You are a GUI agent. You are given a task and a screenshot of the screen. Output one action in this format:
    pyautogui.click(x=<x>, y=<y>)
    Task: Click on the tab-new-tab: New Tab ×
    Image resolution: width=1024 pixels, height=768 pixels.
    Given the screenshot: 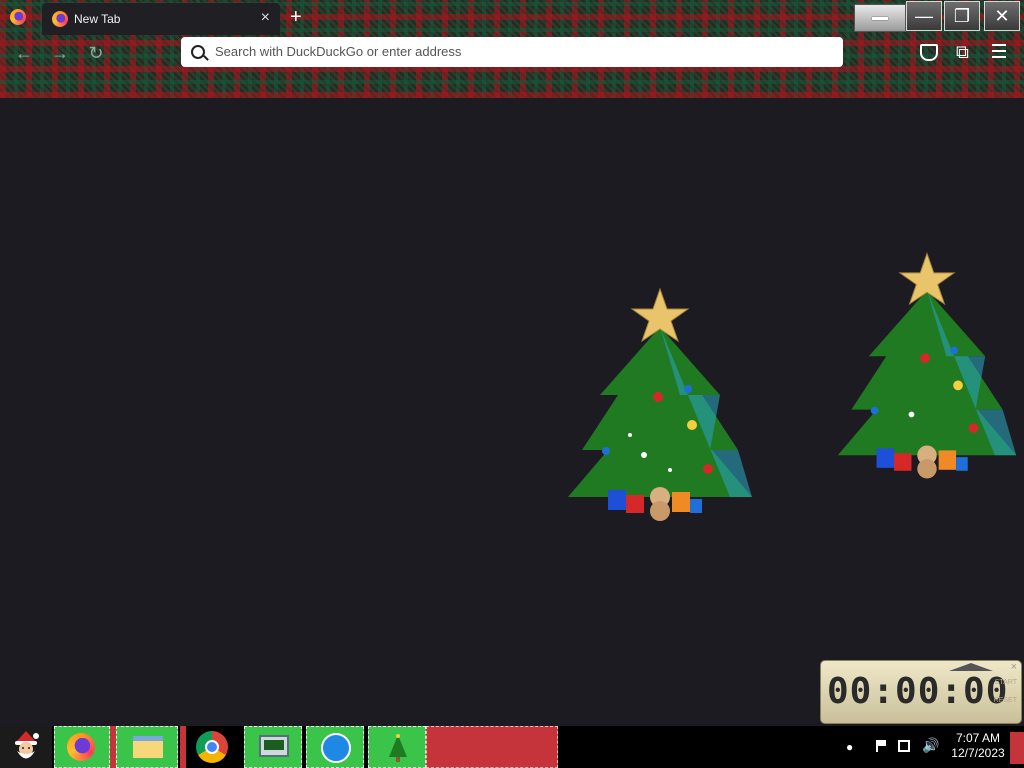 What is the action you would take?
    pyautogui.click(x=161, y=19)
    